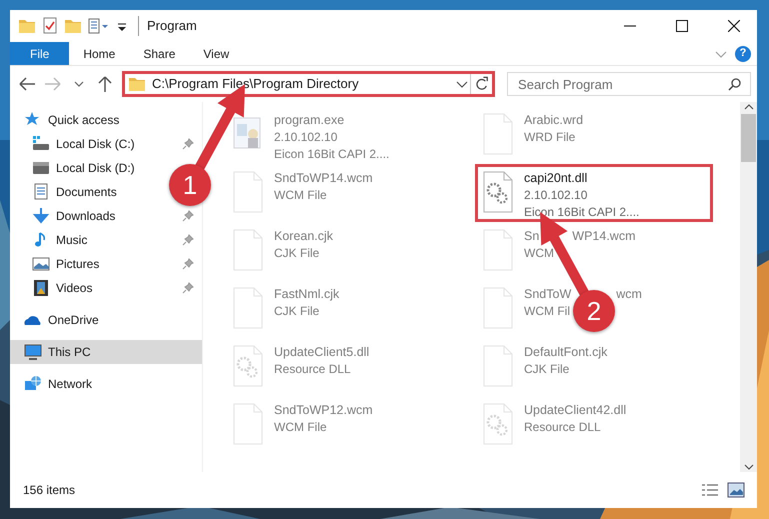  Describe the element at coordinates (323, 178) in the screenshot. I see `file-name: SndToWP14.wcm` at that location.